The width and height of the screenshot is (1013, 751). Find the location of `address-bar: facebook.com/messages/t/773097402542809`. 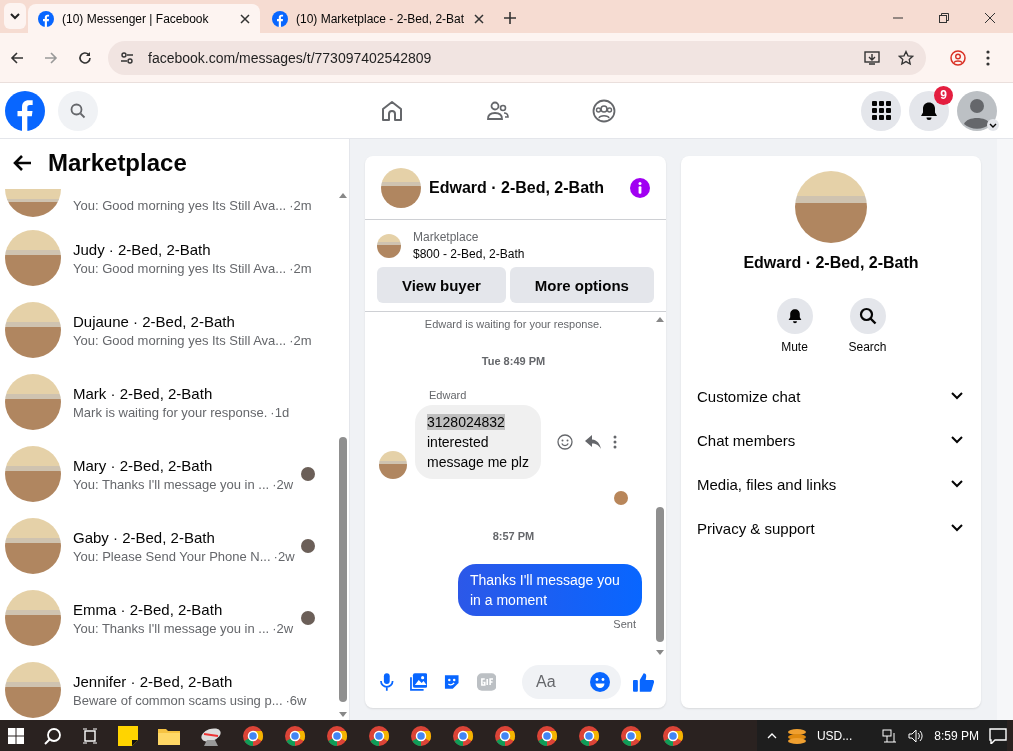

address-bar: facebook.com/messages/t/773097402542809 is located at coordinates (517, 57).